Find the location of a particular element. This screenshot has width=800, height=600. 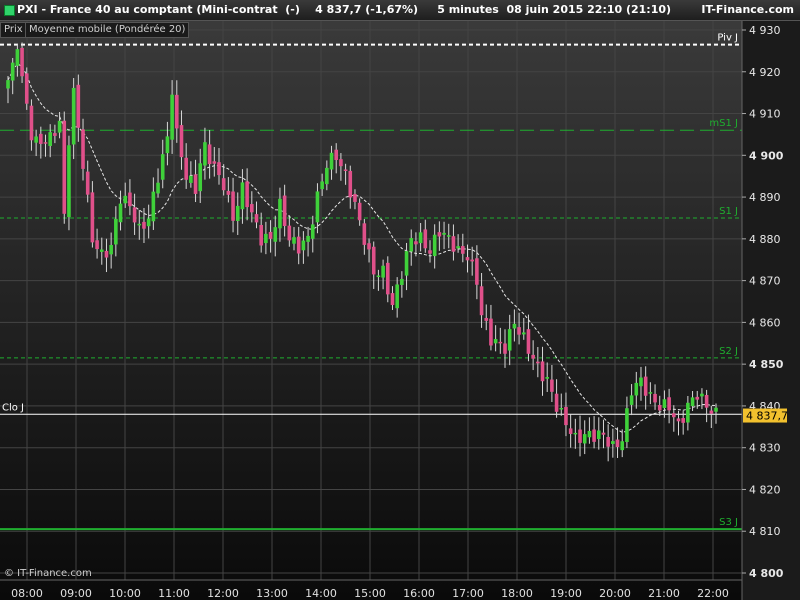

level-label: S1 J is located at coordinates (728, 211).